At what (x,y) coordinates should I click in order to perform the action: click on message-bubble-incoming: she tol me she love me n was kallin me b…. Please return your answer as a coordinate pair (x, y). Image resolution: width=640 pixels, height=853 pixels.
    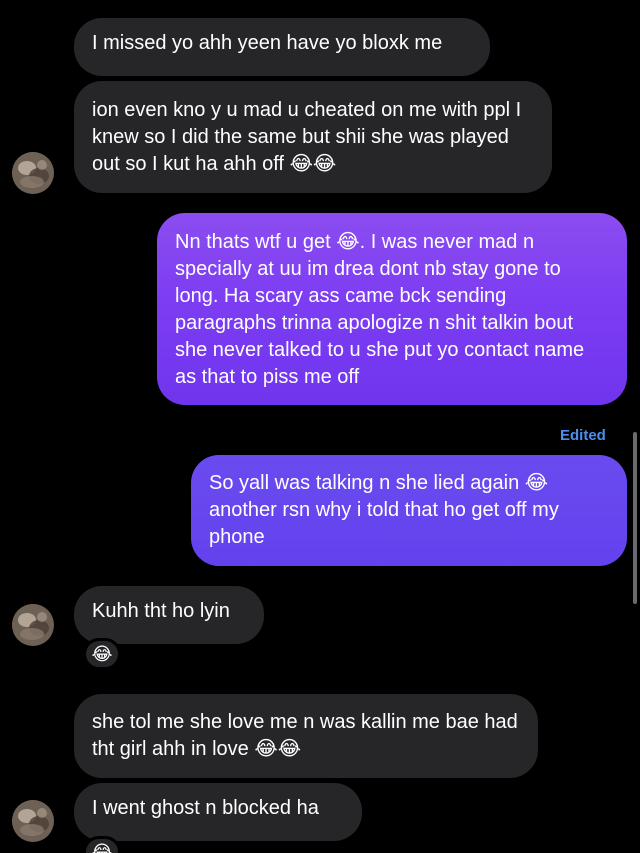
    Looking at the image, I should click on (306, 736).